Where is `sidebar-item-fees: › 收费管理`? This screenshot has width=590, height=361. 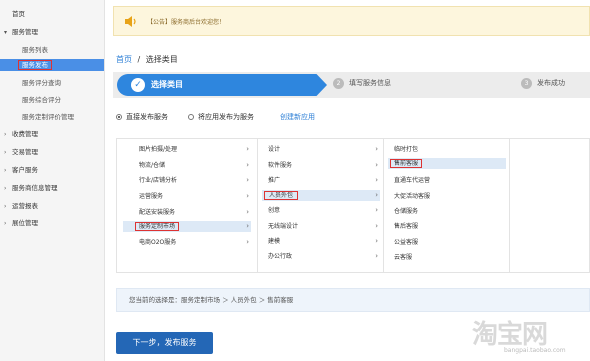
sidebar-item-fees: › 收费管理 is located at coordinates (52, 134).